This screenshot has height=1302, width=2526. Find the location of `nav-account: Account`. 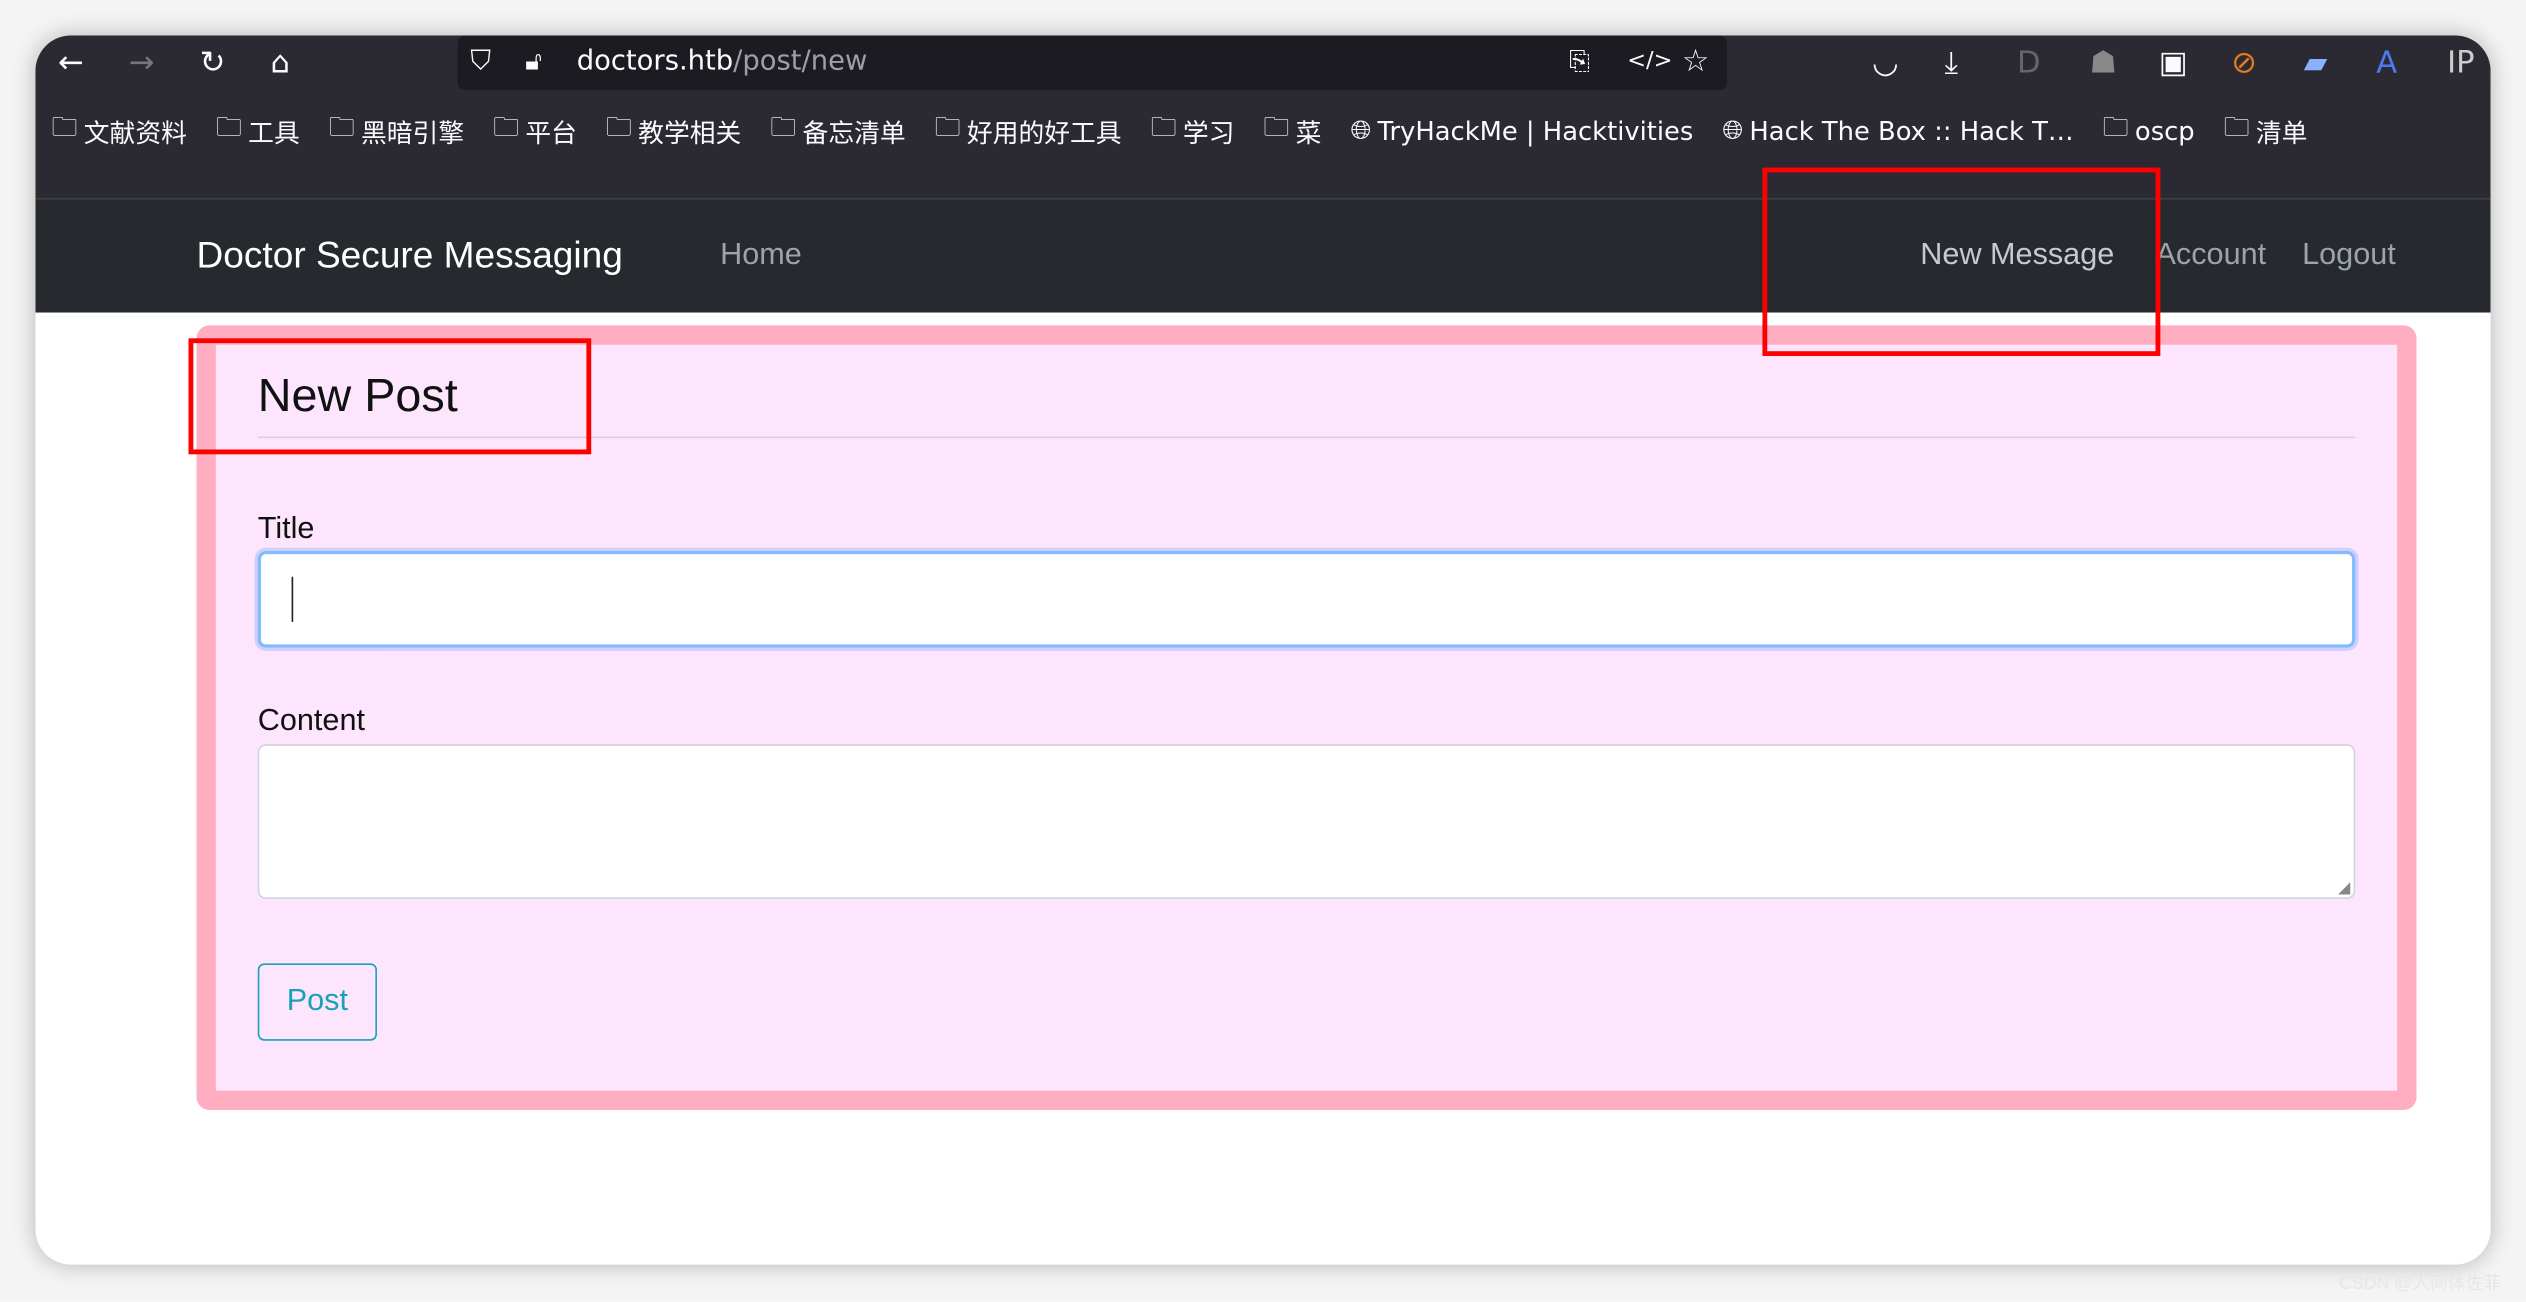

nav-account: Account is located at coordinates (2211, 255).